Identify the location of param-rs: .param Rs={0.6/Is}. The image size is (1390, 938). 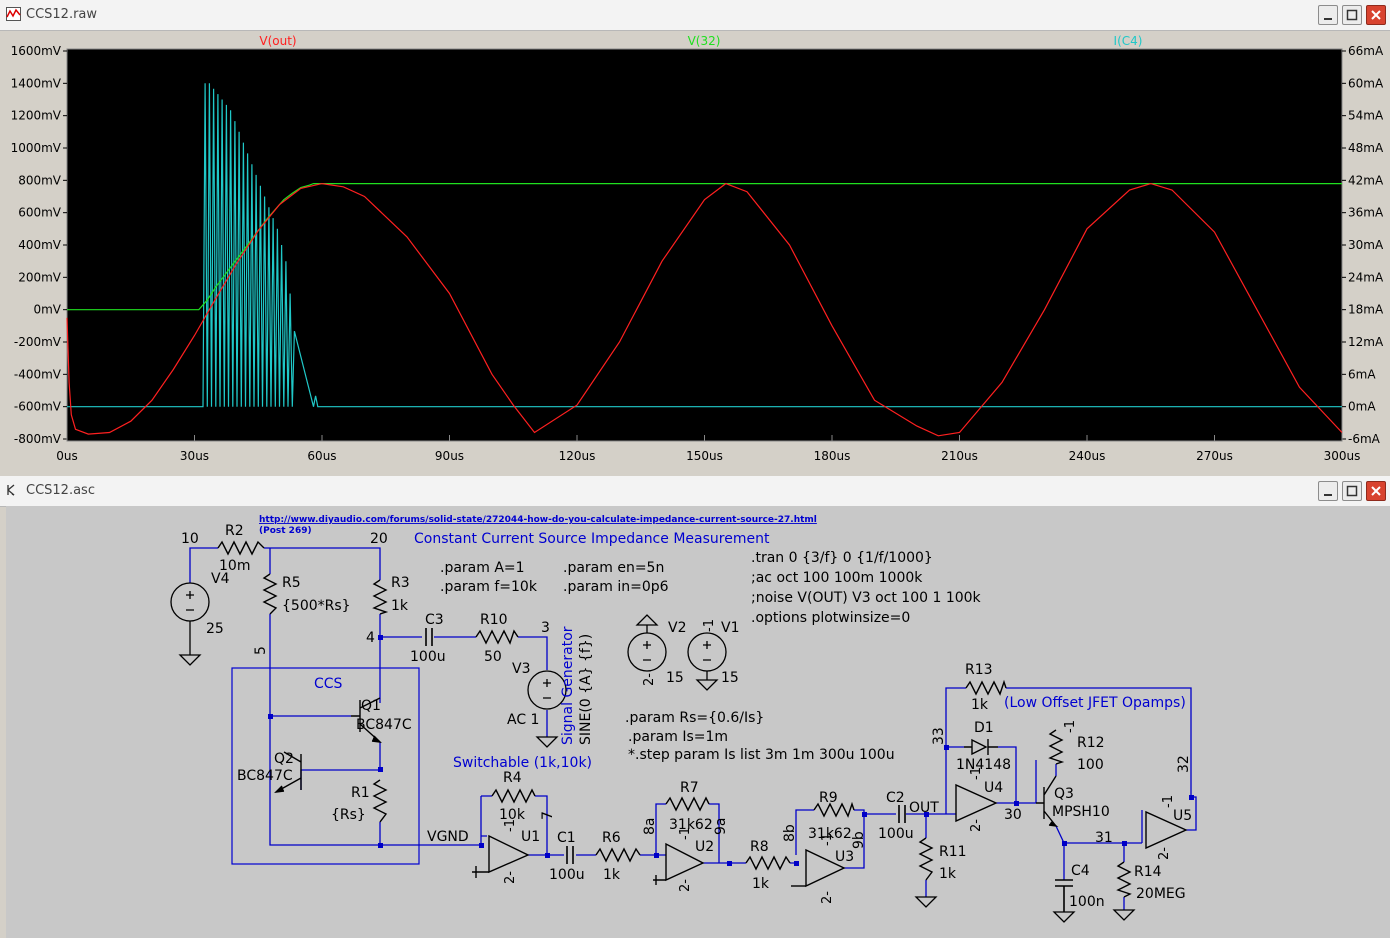
(694, 718).